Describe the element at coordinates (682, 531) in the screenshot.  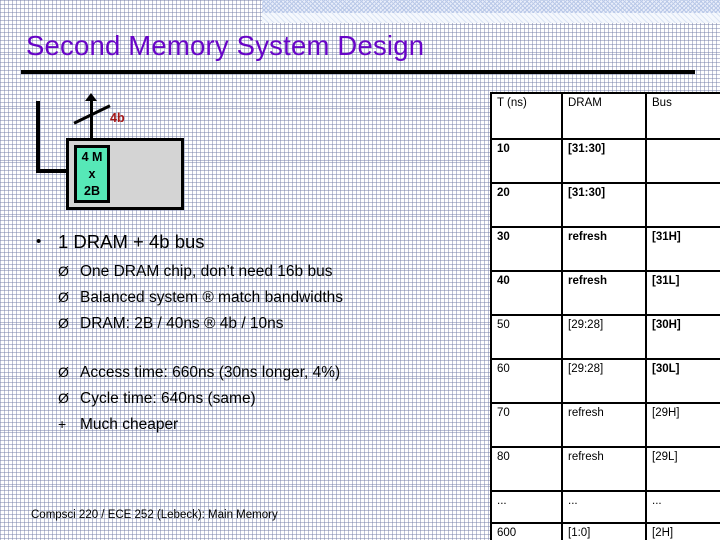
I see `table-cell: [2H]` at that location.